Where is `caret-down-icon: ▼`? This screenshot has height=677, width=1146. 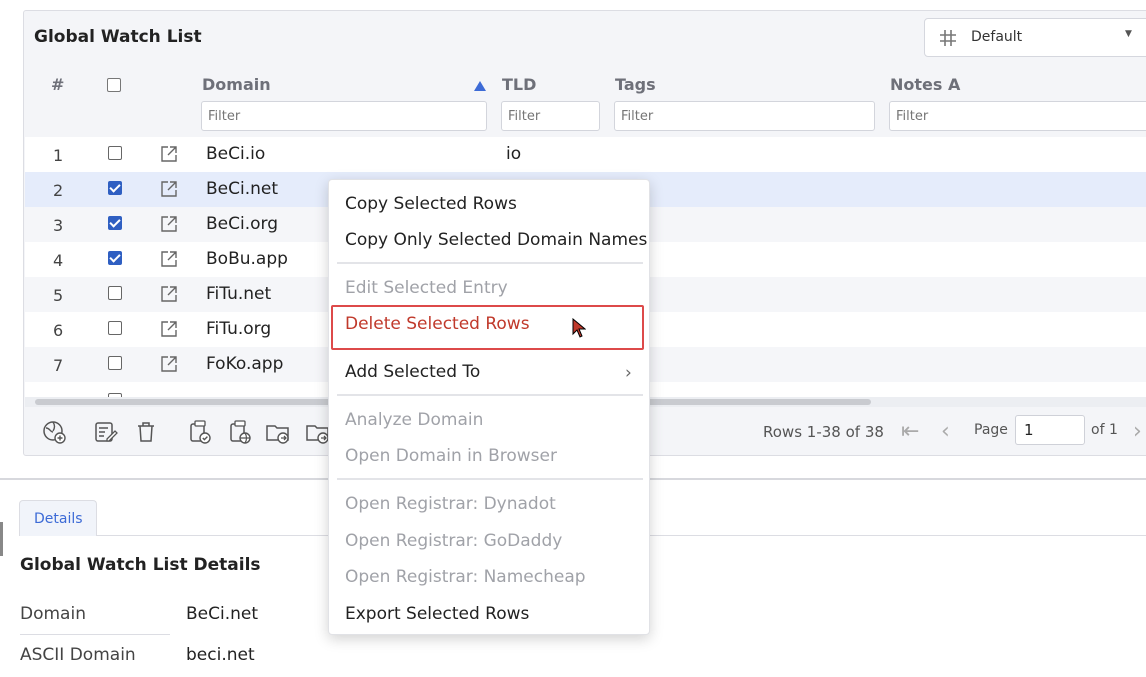 caret-down-icon: ▼ is located at coordinates (1128, 34).